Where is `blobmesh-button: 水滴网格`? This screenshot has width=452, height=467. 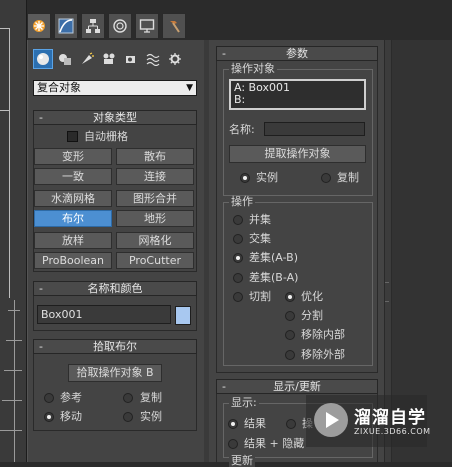 blobmesh-button: 水滴网格 is located at coordinates (73, 198).